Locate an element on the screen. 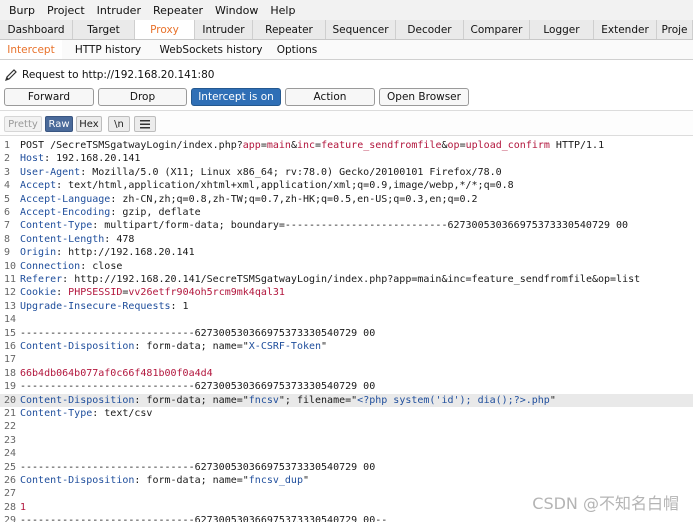 The height and width of the screenshot is (522, 693). subtab-websockets-history: WebSockets history is located at coordinates (211, 49).